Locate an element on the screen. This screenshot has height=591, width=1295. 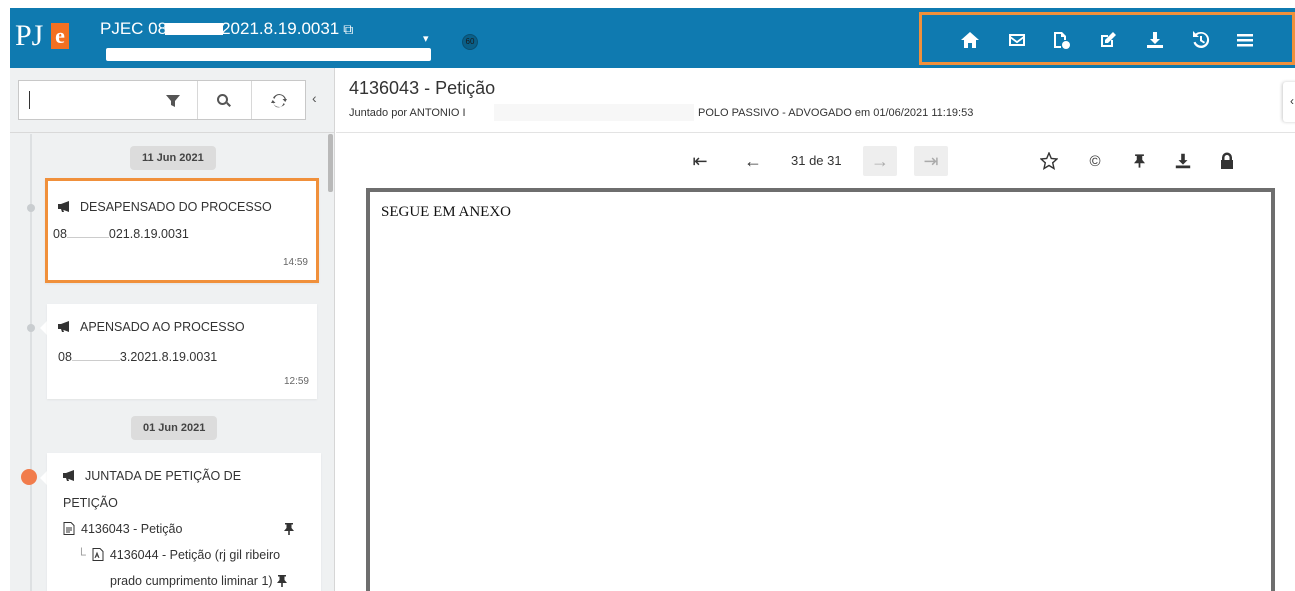
history-icon is located at coordinates (1201, 40).